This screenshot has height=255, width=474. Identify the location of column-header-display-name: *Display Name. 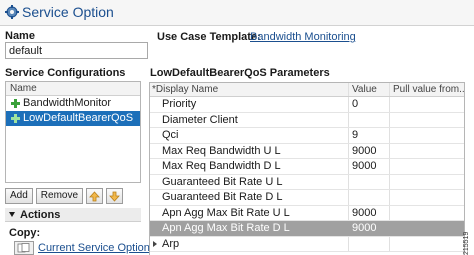
(249, 89).